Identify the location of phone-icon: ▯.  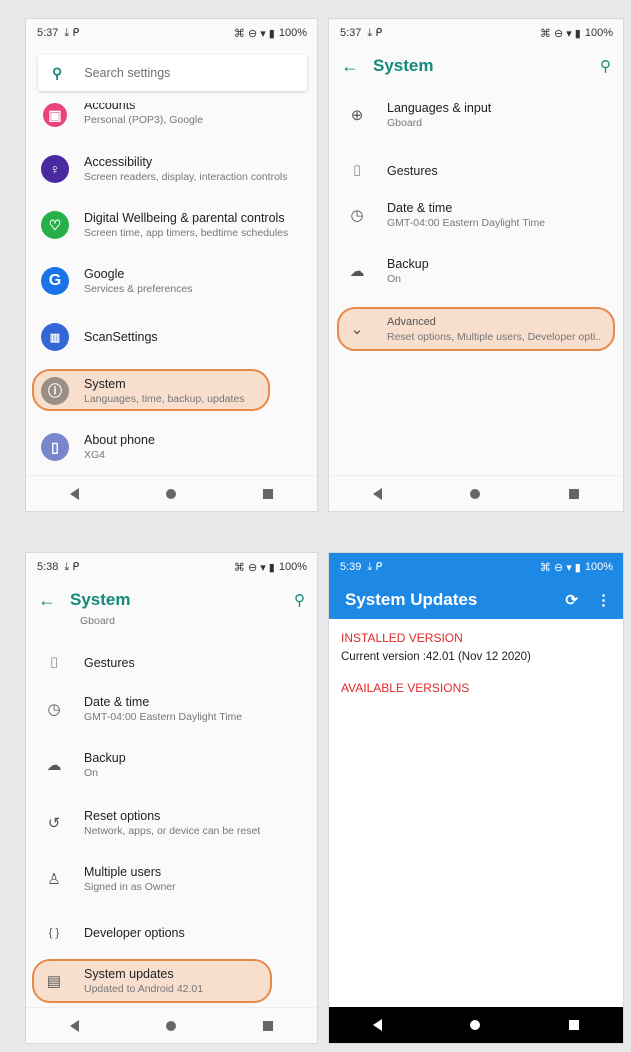
(55, 447).